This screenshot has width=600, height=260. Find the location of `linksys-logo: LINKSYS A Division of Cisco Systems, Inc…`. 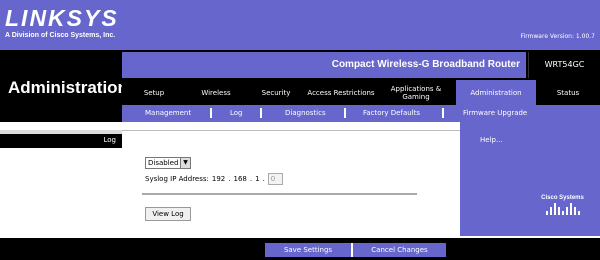

linksys-logo: LINKSYS A Division of Cisco Systems, Inc… is located at coordinates (62, 23).